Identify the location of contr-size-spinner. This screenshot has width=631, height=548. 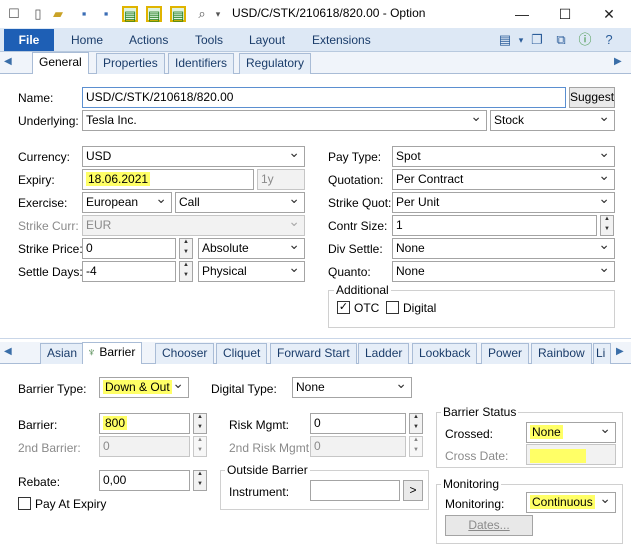
(607, 225).